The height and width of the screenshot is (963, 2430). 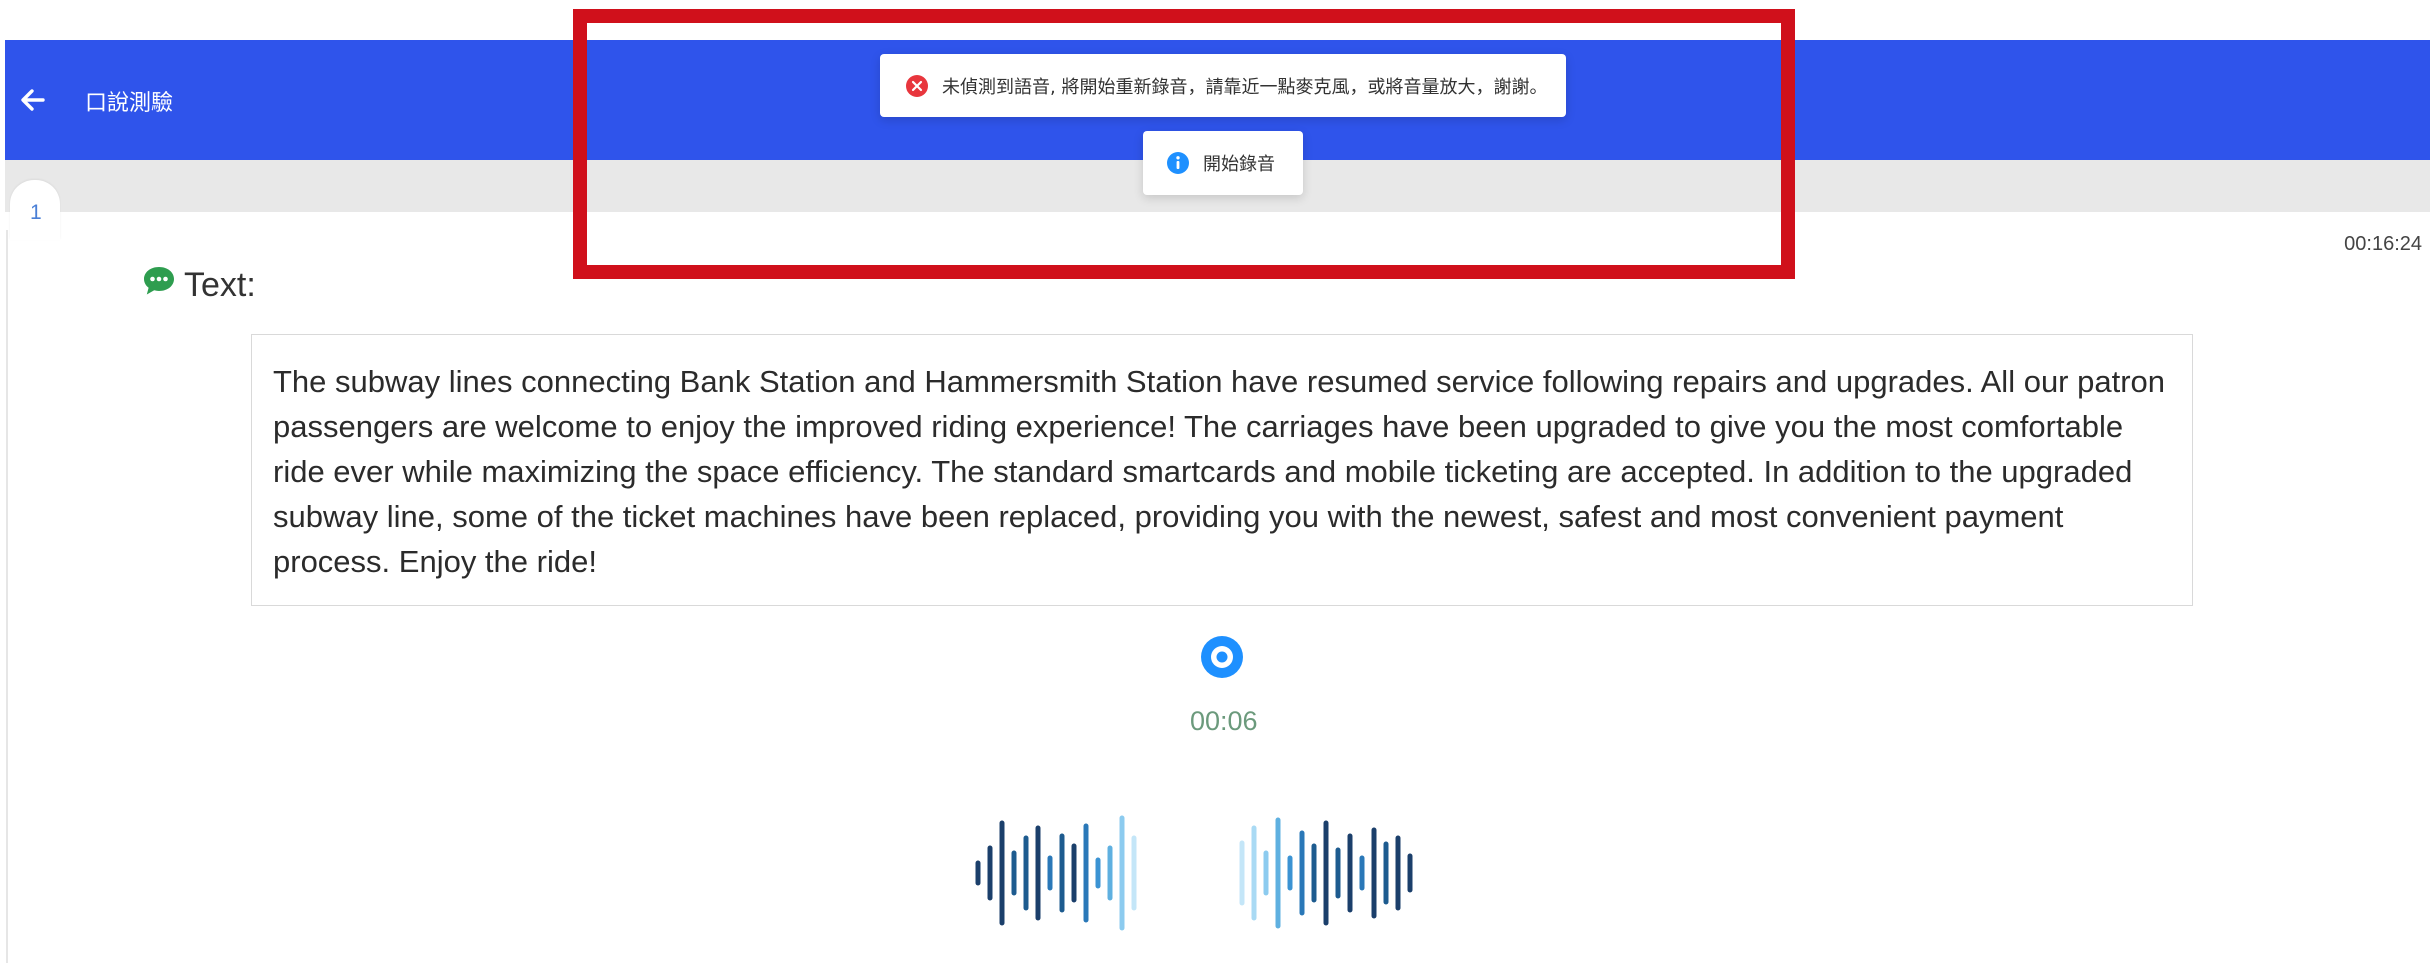 I want to click on arrow-left-icon, so click(x=33, y=100).